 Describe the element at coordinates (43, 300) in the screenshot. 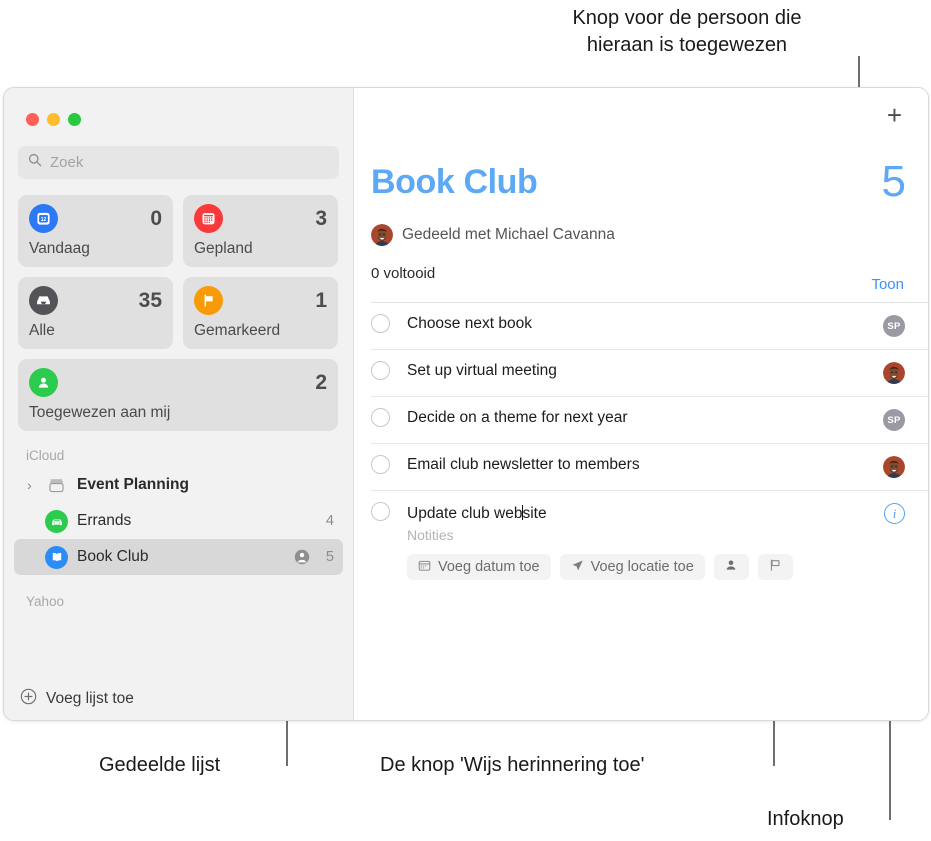

I see `inbox-tray-icon` at that location.